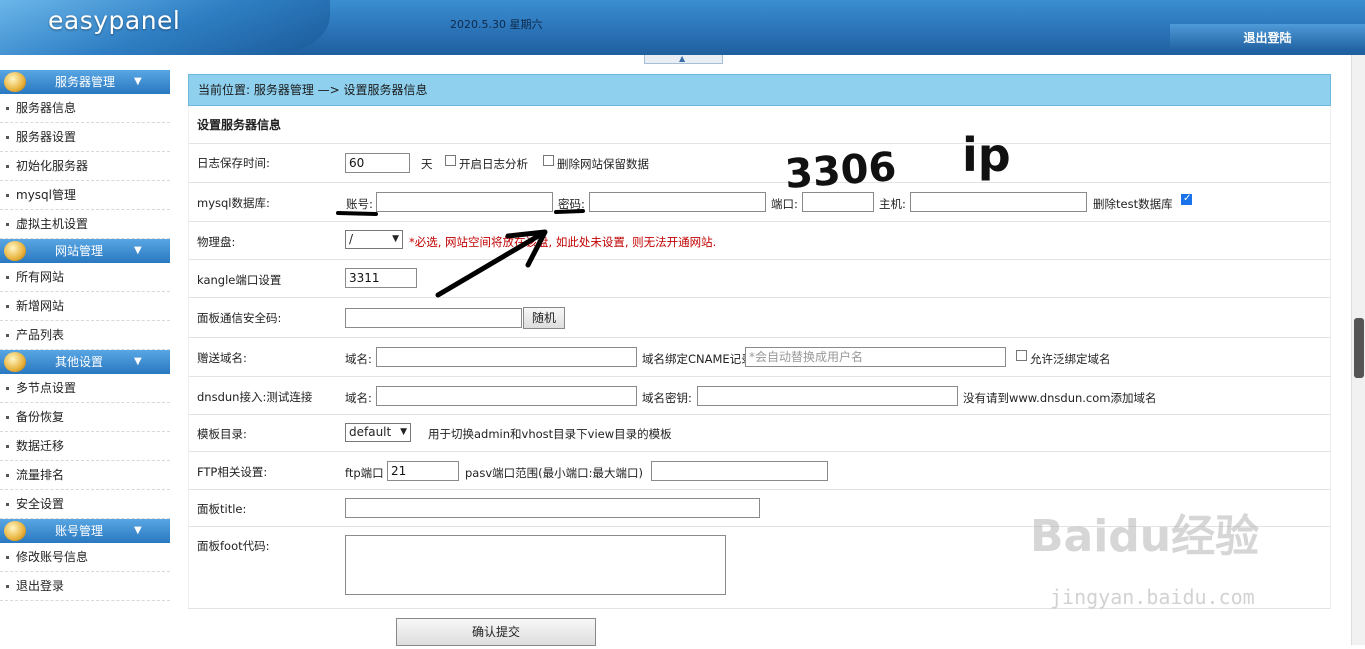 This screenshot has height=649, width=1365. What do you see at coordinates (85, 475) in the screenshot?
I see `sidebar-item-traffic: 流量排名` at bounding box center [85, 475].